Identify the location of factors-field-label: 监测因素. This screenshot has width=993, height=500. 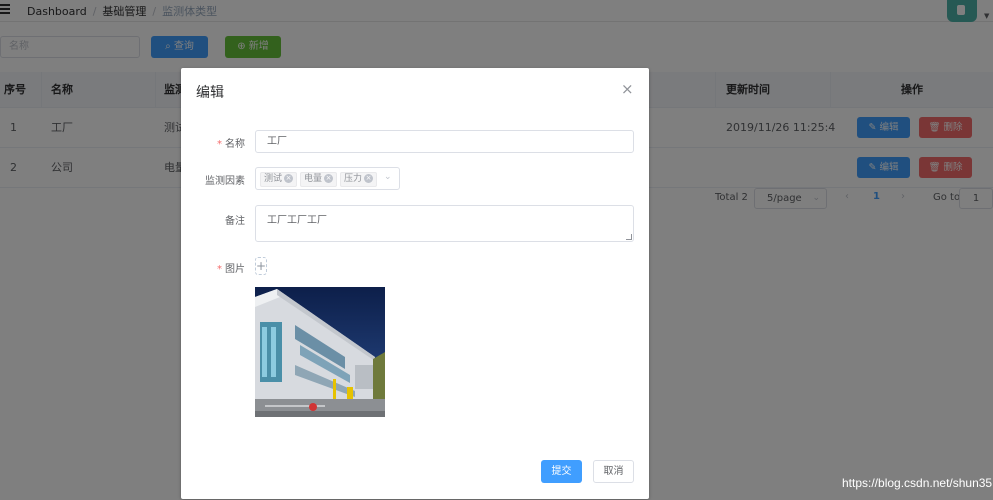
(225, 181).